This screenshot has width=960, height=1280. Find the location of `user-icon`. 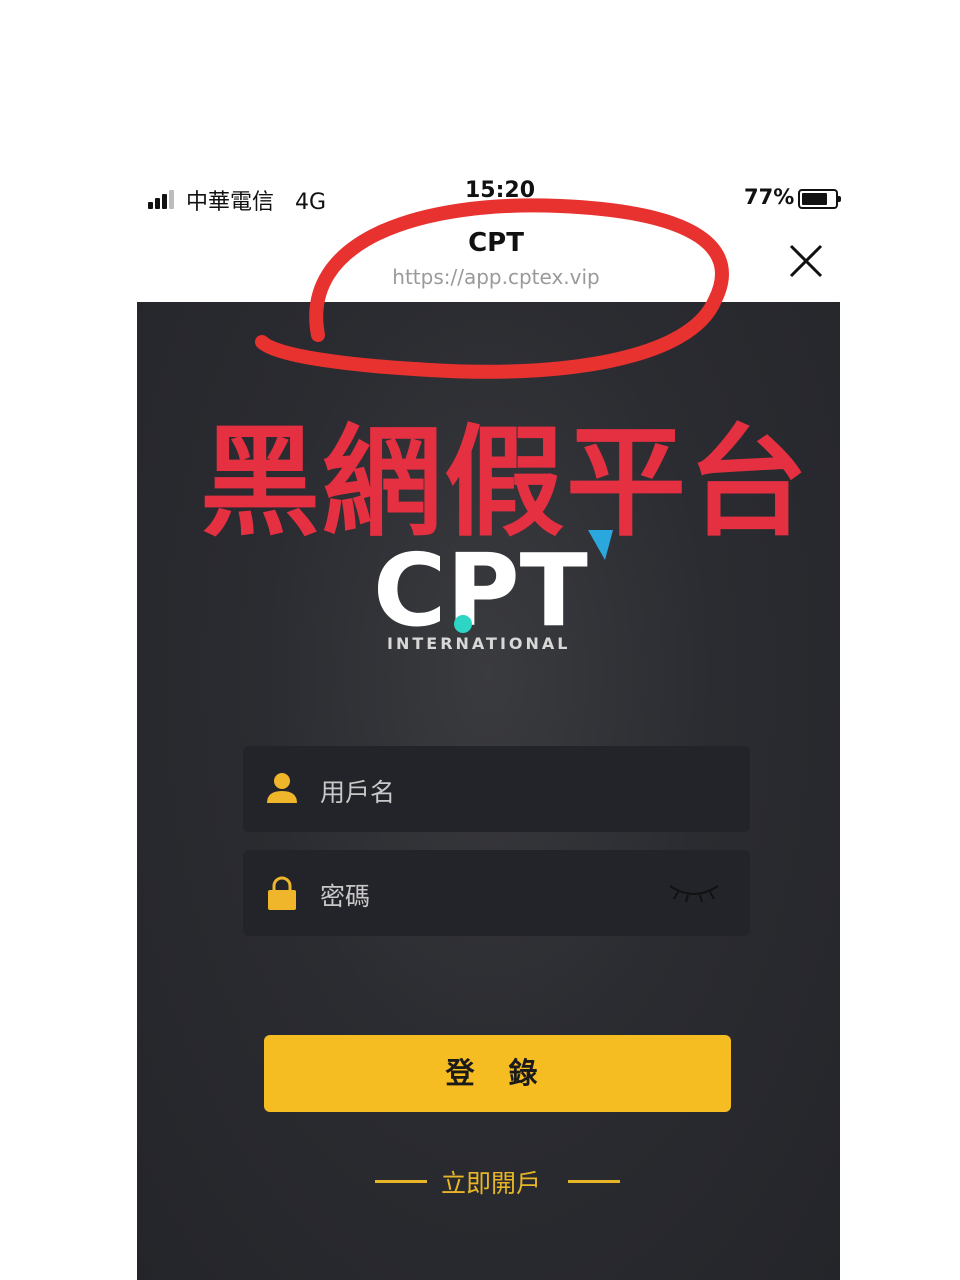

user-icon is located at coordinates (282, 788).